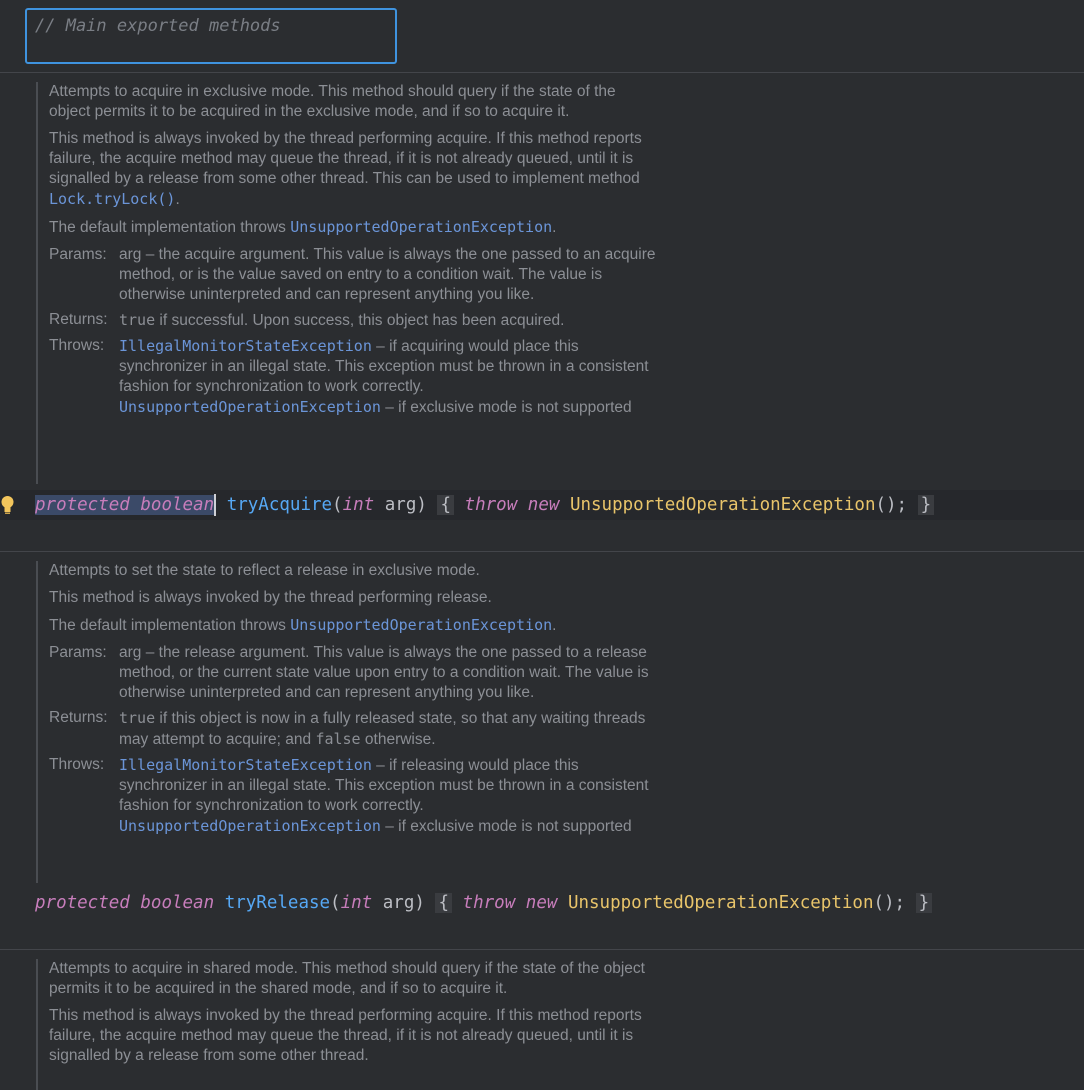 This screenshot has width=1084, height=1090. What do you see at coordinates (279, 505) in the screenshot?
I see `method-name: tryAcquire` at bounding box center [279, 505].